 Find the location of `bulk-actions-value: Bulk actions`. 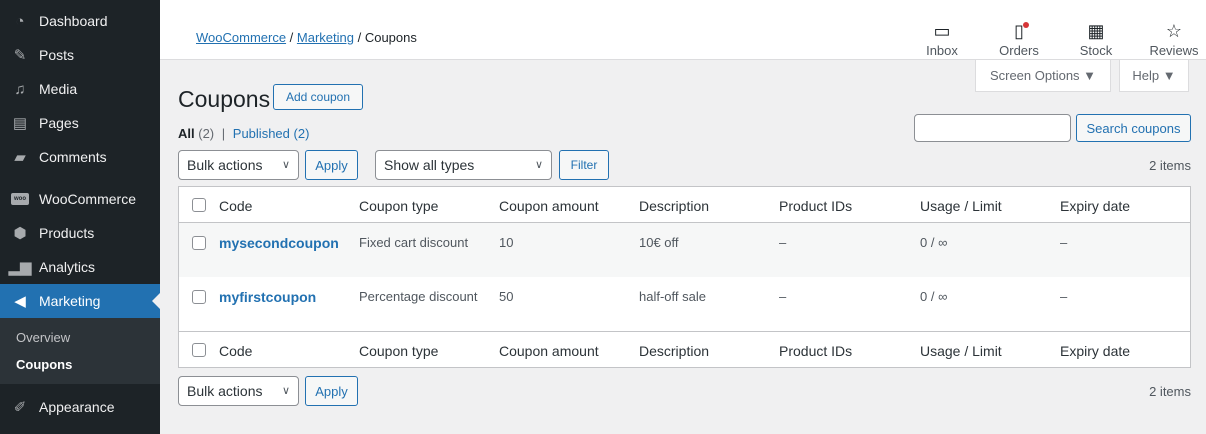

bulk-actions-value: Bulk actions is located at coordinates (225, 165).